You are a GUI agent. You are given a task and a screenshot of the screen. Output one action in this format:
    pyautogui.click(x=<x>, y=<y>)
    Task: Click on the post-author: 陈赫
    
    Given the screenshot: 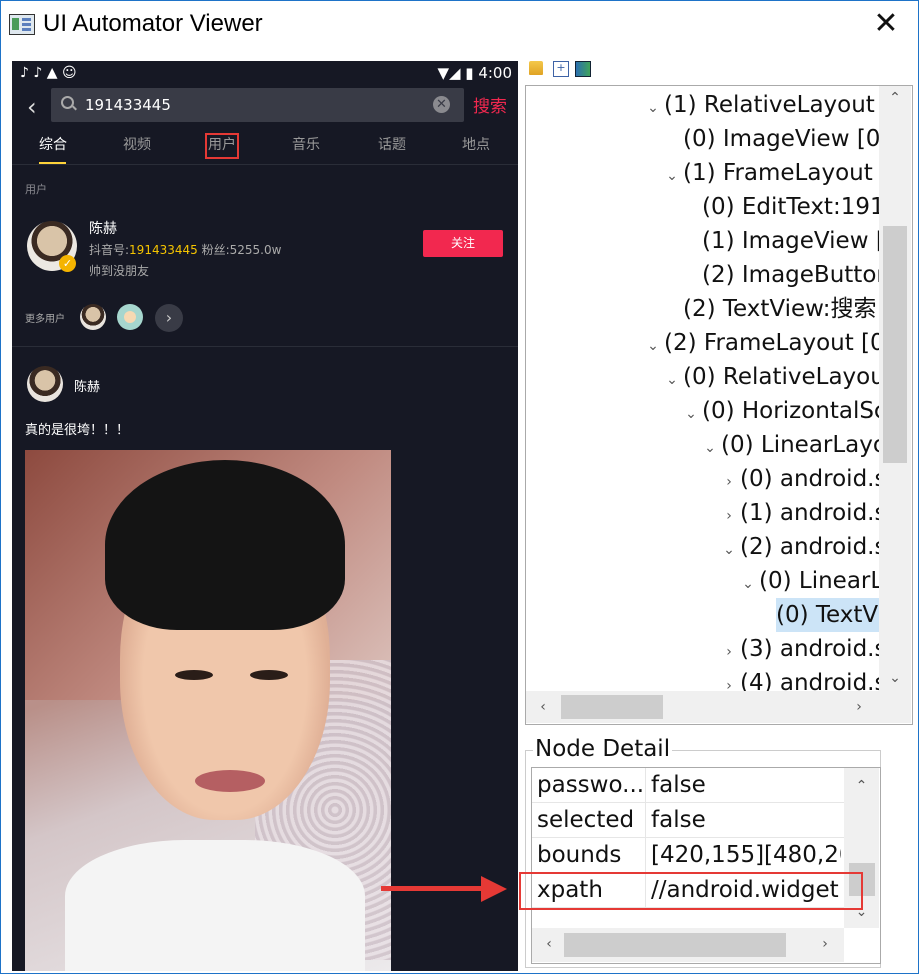 What is the action you would take?
    pyautogui.click(x=87, y=385)
    